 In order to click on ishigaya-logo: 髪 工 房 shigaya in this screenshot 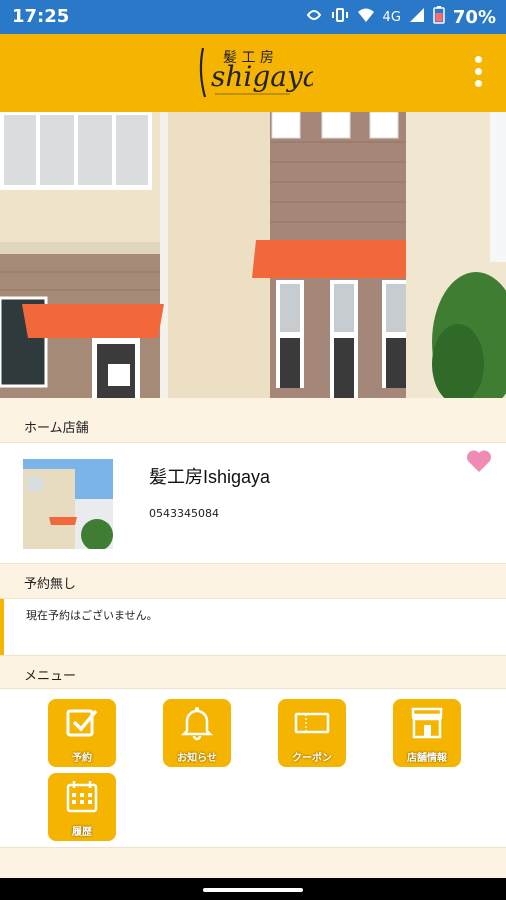, I will do `click(257, 73)`.